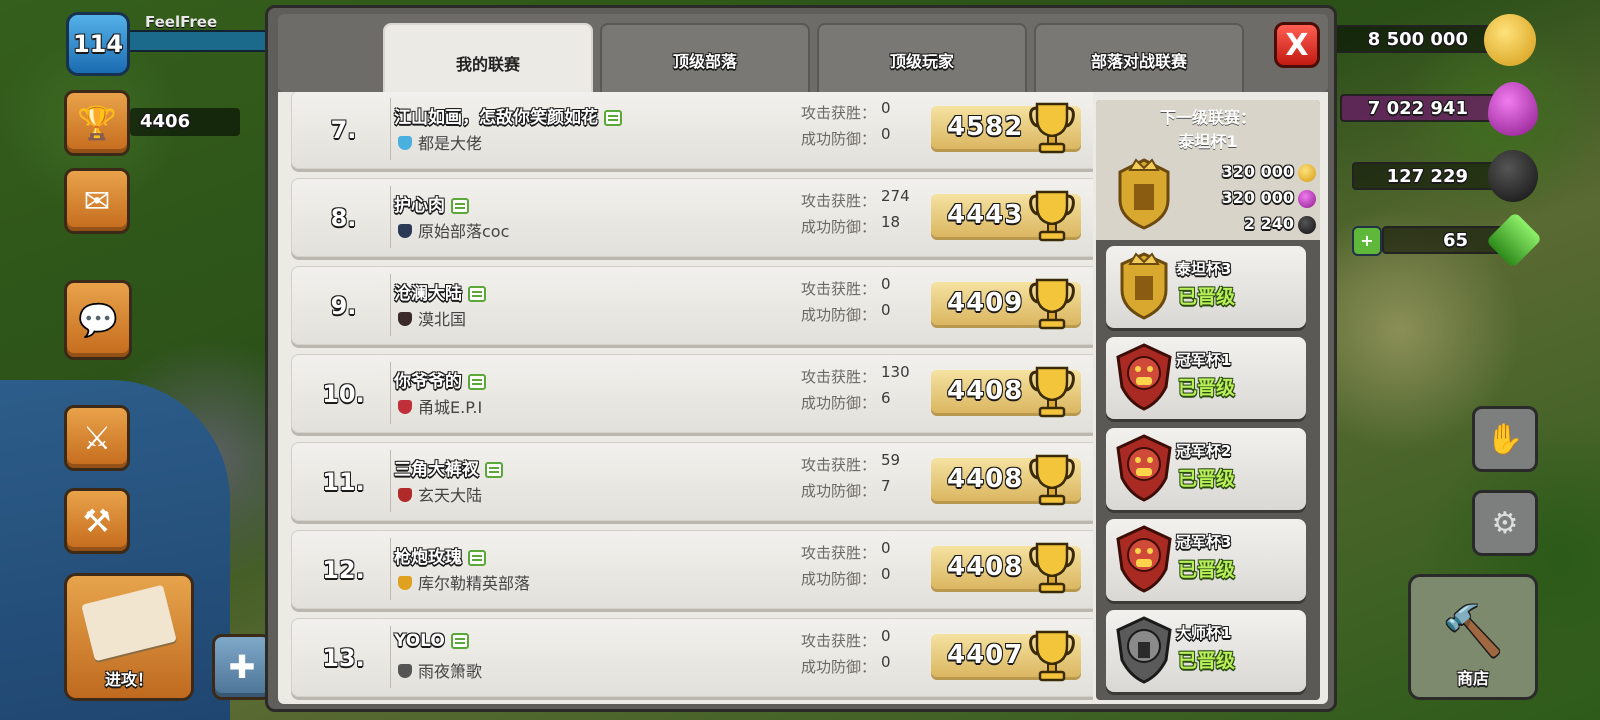 This screenshot has width=1600, height=720. I want to click on player-name: 护心肉, so click(431, 203).